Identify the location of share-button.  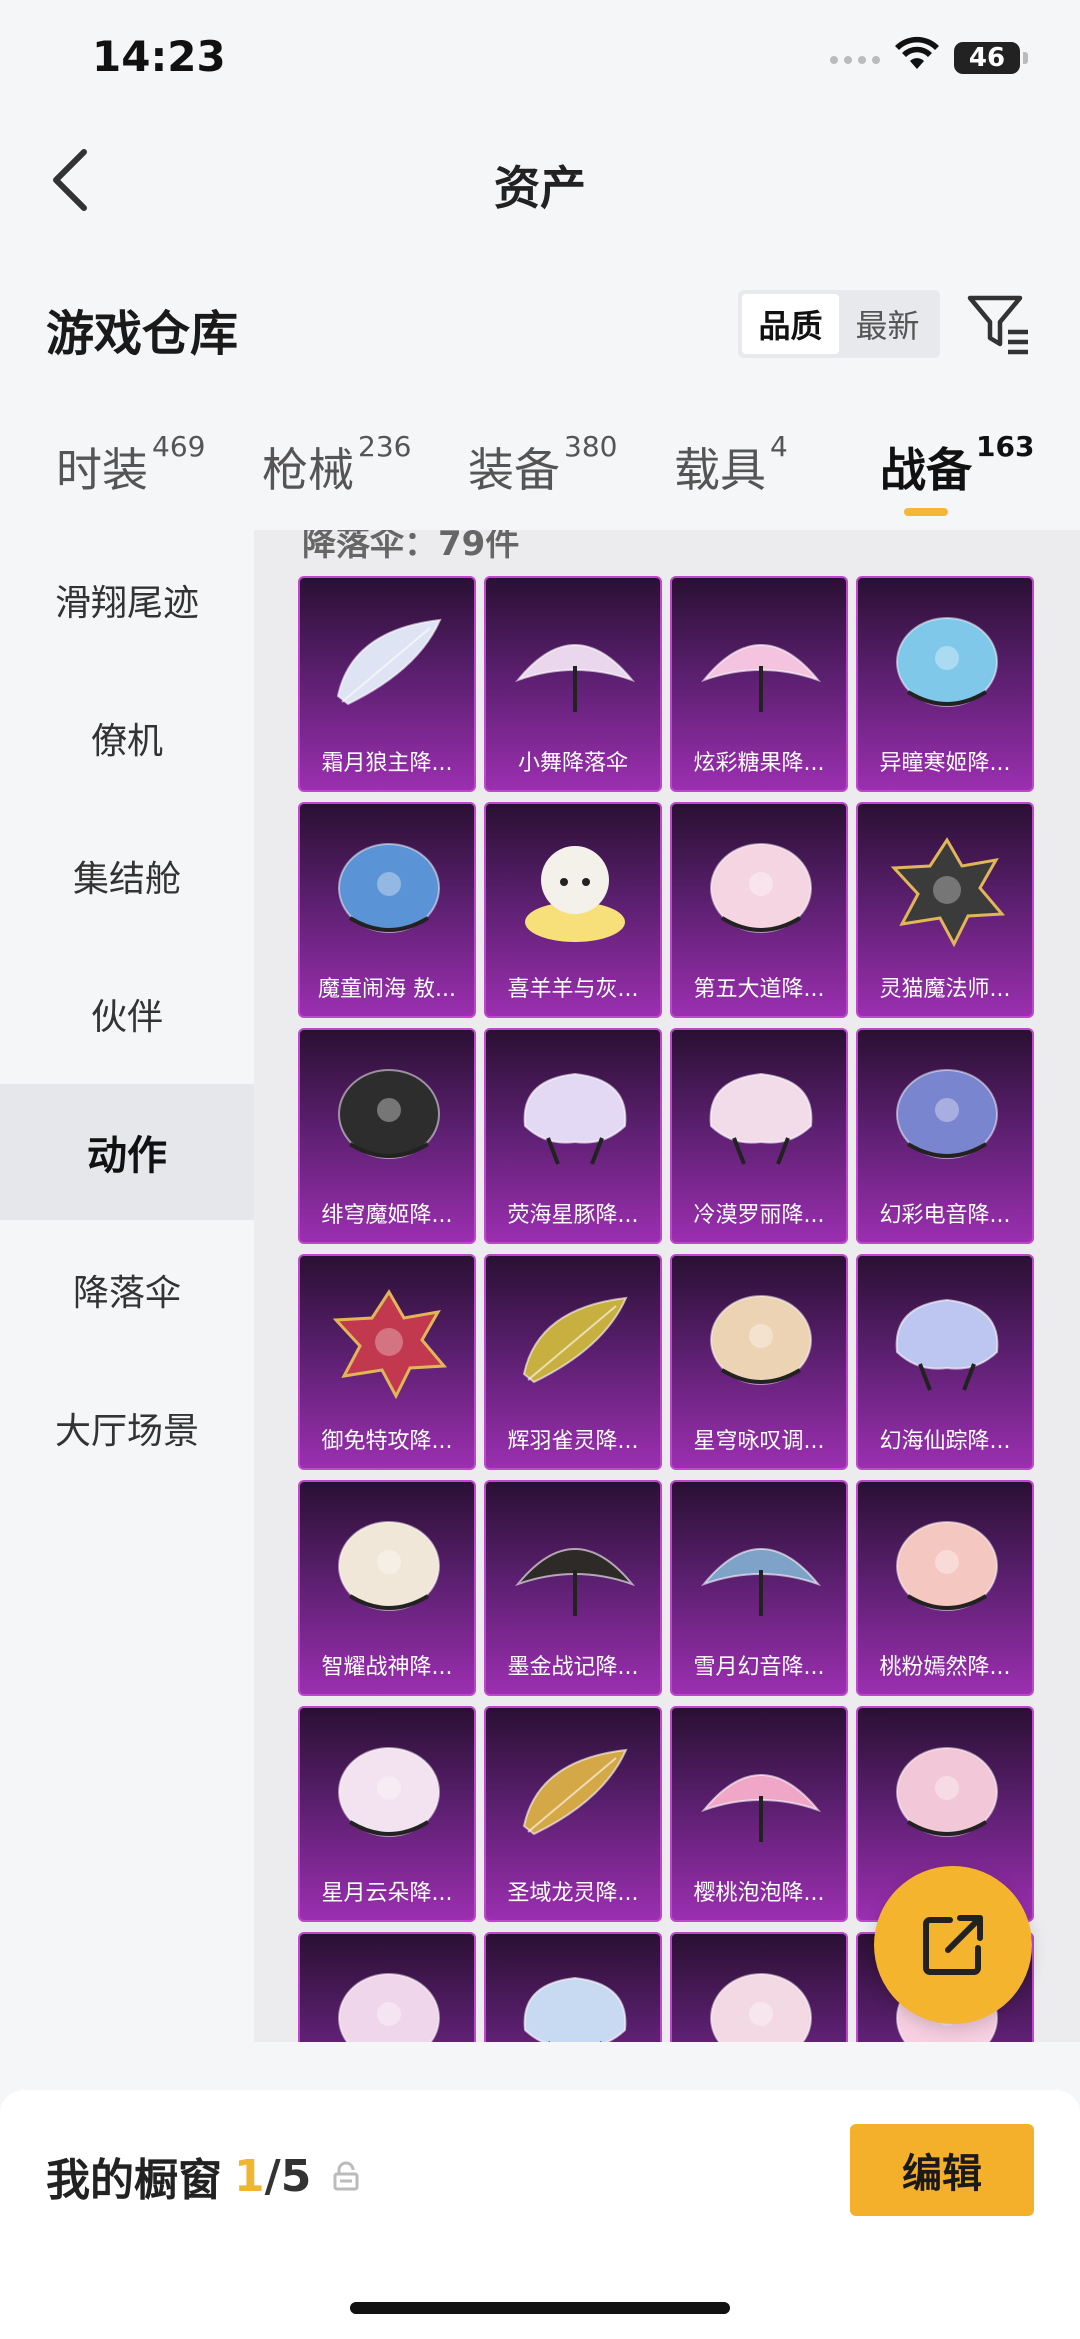
(953, 1945).